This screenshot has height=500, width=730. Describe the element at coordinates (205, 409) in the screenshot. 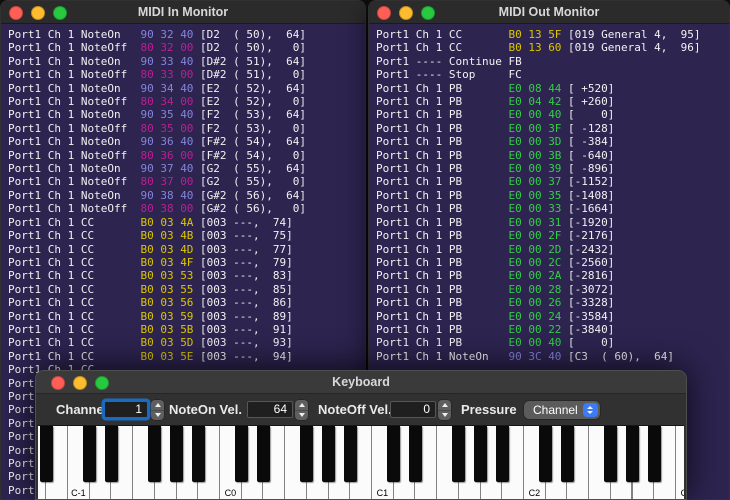

I see `noteon-vel-label: NoteOn Vel.` at that location.